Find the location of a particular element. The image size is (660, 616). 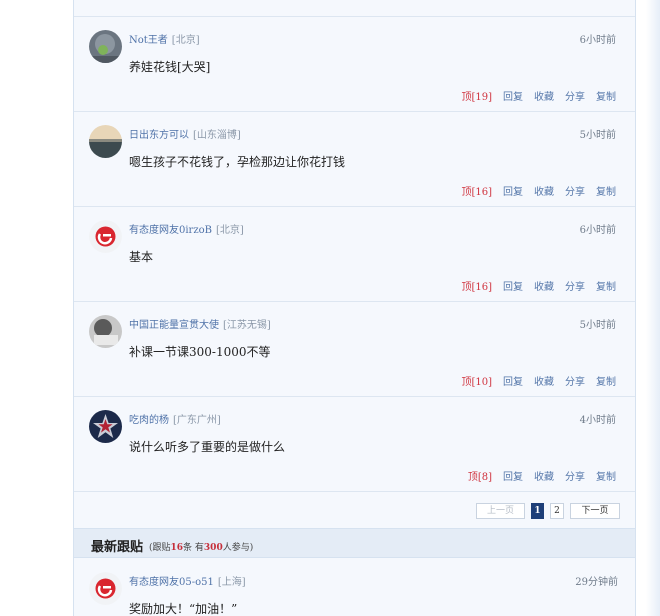

upvote-button: 顶[19] is located at coordinates (476, 95).